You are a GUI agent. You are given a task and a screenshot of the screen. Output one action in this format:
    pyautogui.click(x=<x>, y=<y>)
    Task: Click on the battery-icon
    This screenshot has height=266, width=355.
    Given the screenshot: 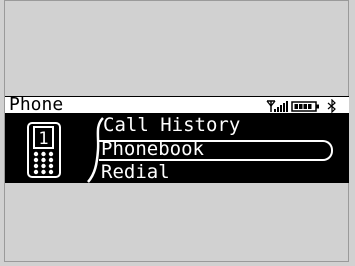 What is the action you would take?
    pyautogui.click(x=305, y=106)
    